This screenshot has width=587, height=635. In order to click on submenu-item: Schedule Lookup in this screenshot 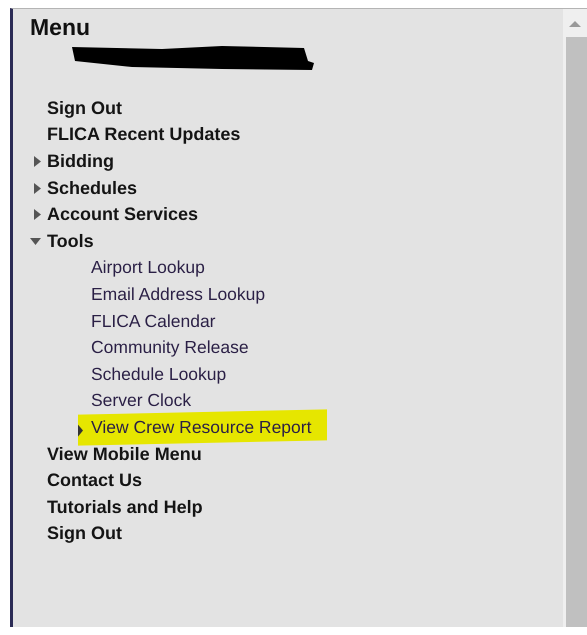, I will do `click(158, 374)`.